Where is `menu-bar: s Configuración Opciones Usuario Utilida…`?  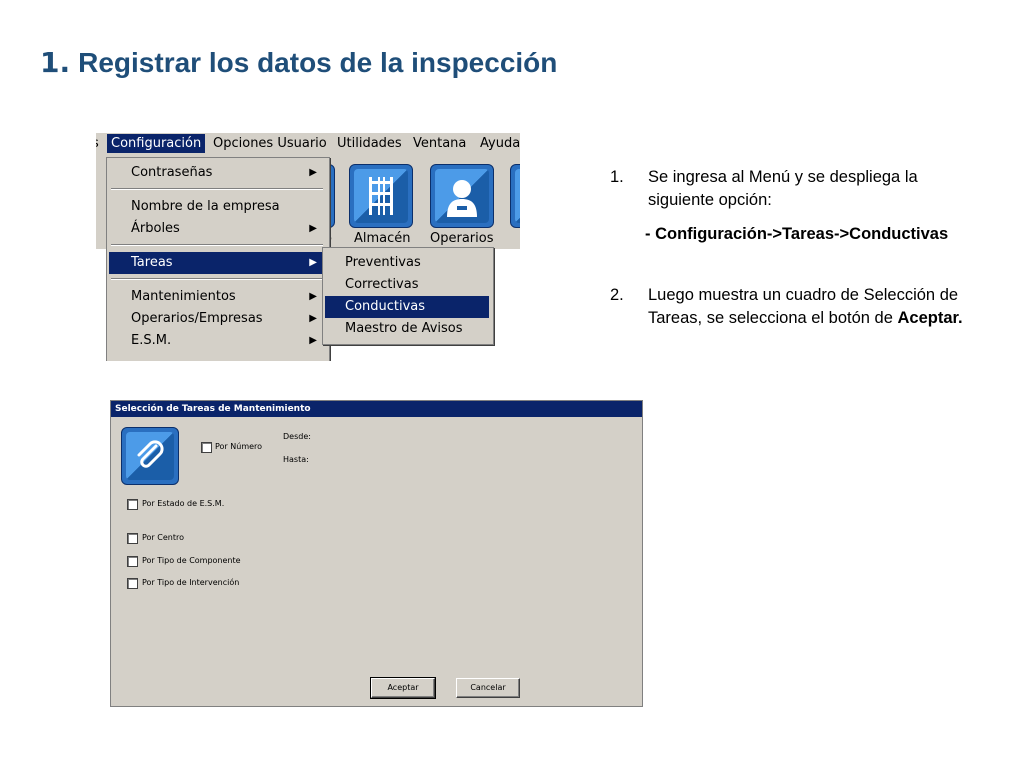 menu-bar: s Configuración Opciones Usuario Utilida… is located at coordinates (308, 145).